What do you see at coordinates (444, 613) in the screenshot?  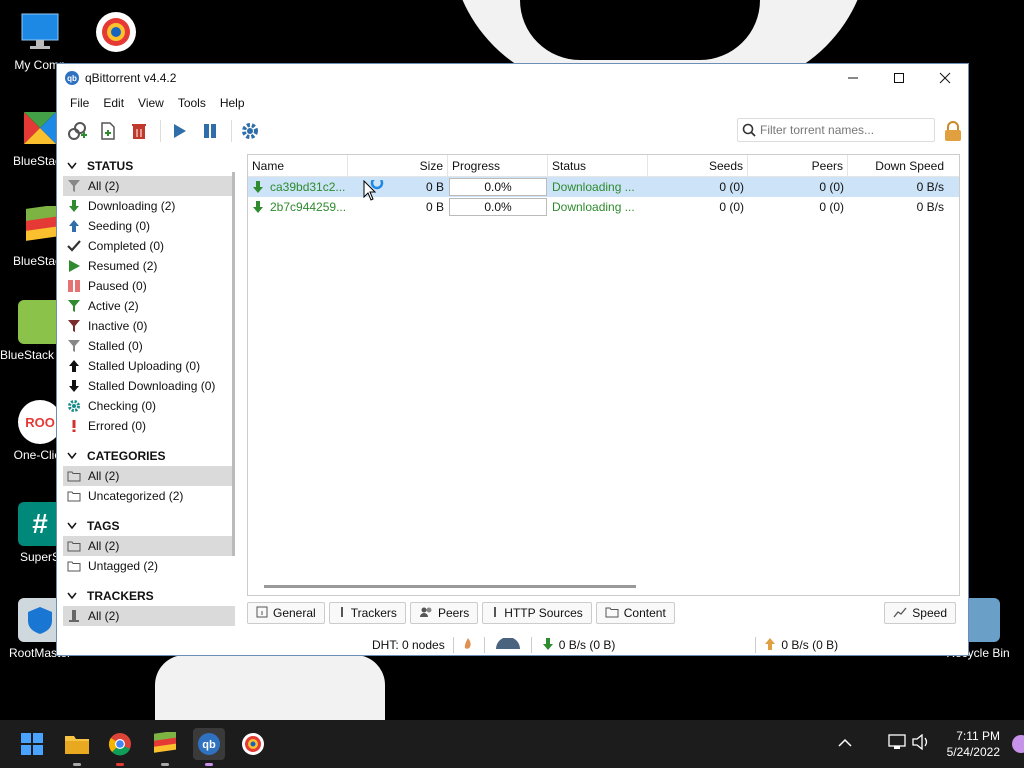 I see `tab-peers: Peers` at bounding box center [444, 613].